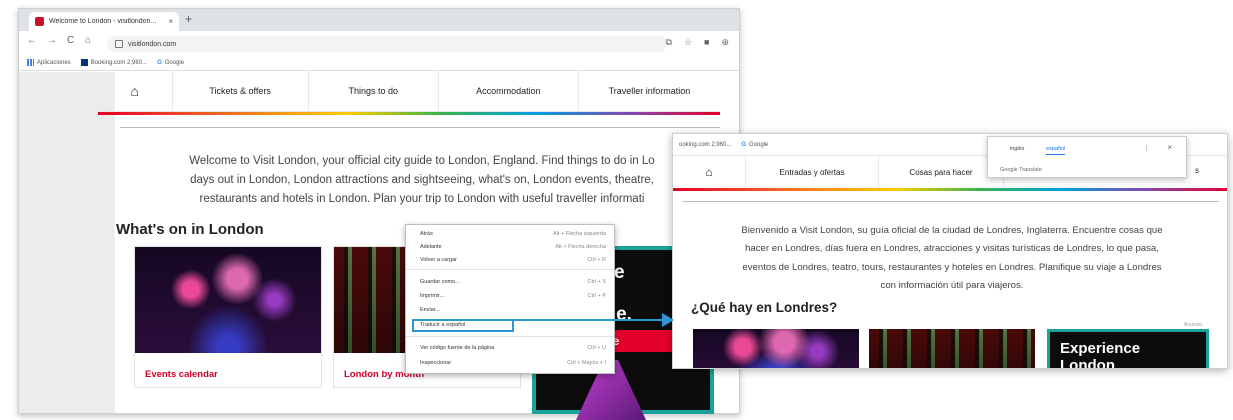 This screenshot has width=1233, height=420. I want to click on apps-grid-icon, so click(30, 62).